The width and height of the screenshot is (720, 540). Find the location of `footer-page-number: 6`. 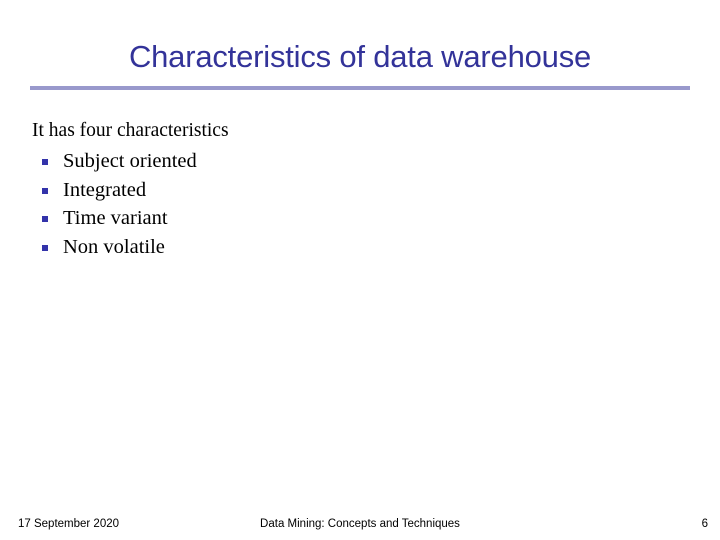

footer-page-number: 6 is located at coordinates (704, 524).